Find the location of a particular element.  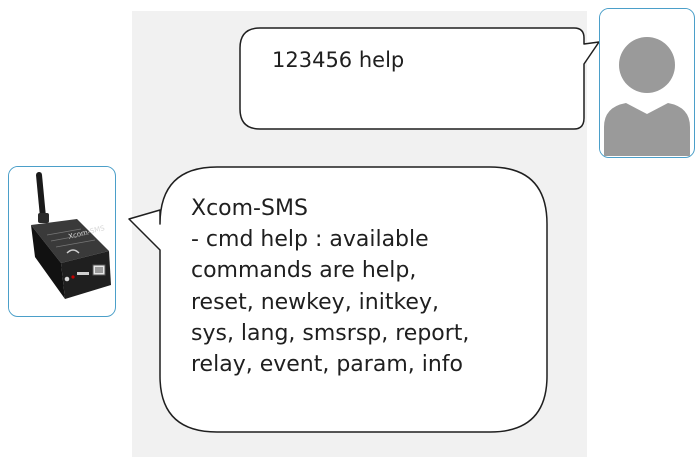

port-jack is located at coordinates (67, 279).